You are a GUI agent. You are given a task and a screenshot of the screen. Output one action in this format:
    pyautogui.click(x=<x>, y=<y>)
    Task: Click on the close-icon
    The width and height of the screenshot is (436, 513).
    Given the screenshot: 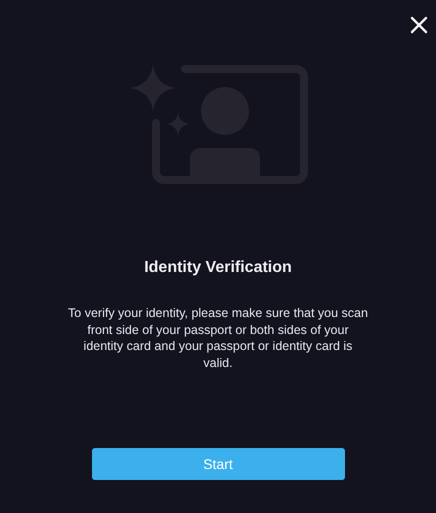 What is the action you would take?
    pyautogui.click(x=419, y=25)
    